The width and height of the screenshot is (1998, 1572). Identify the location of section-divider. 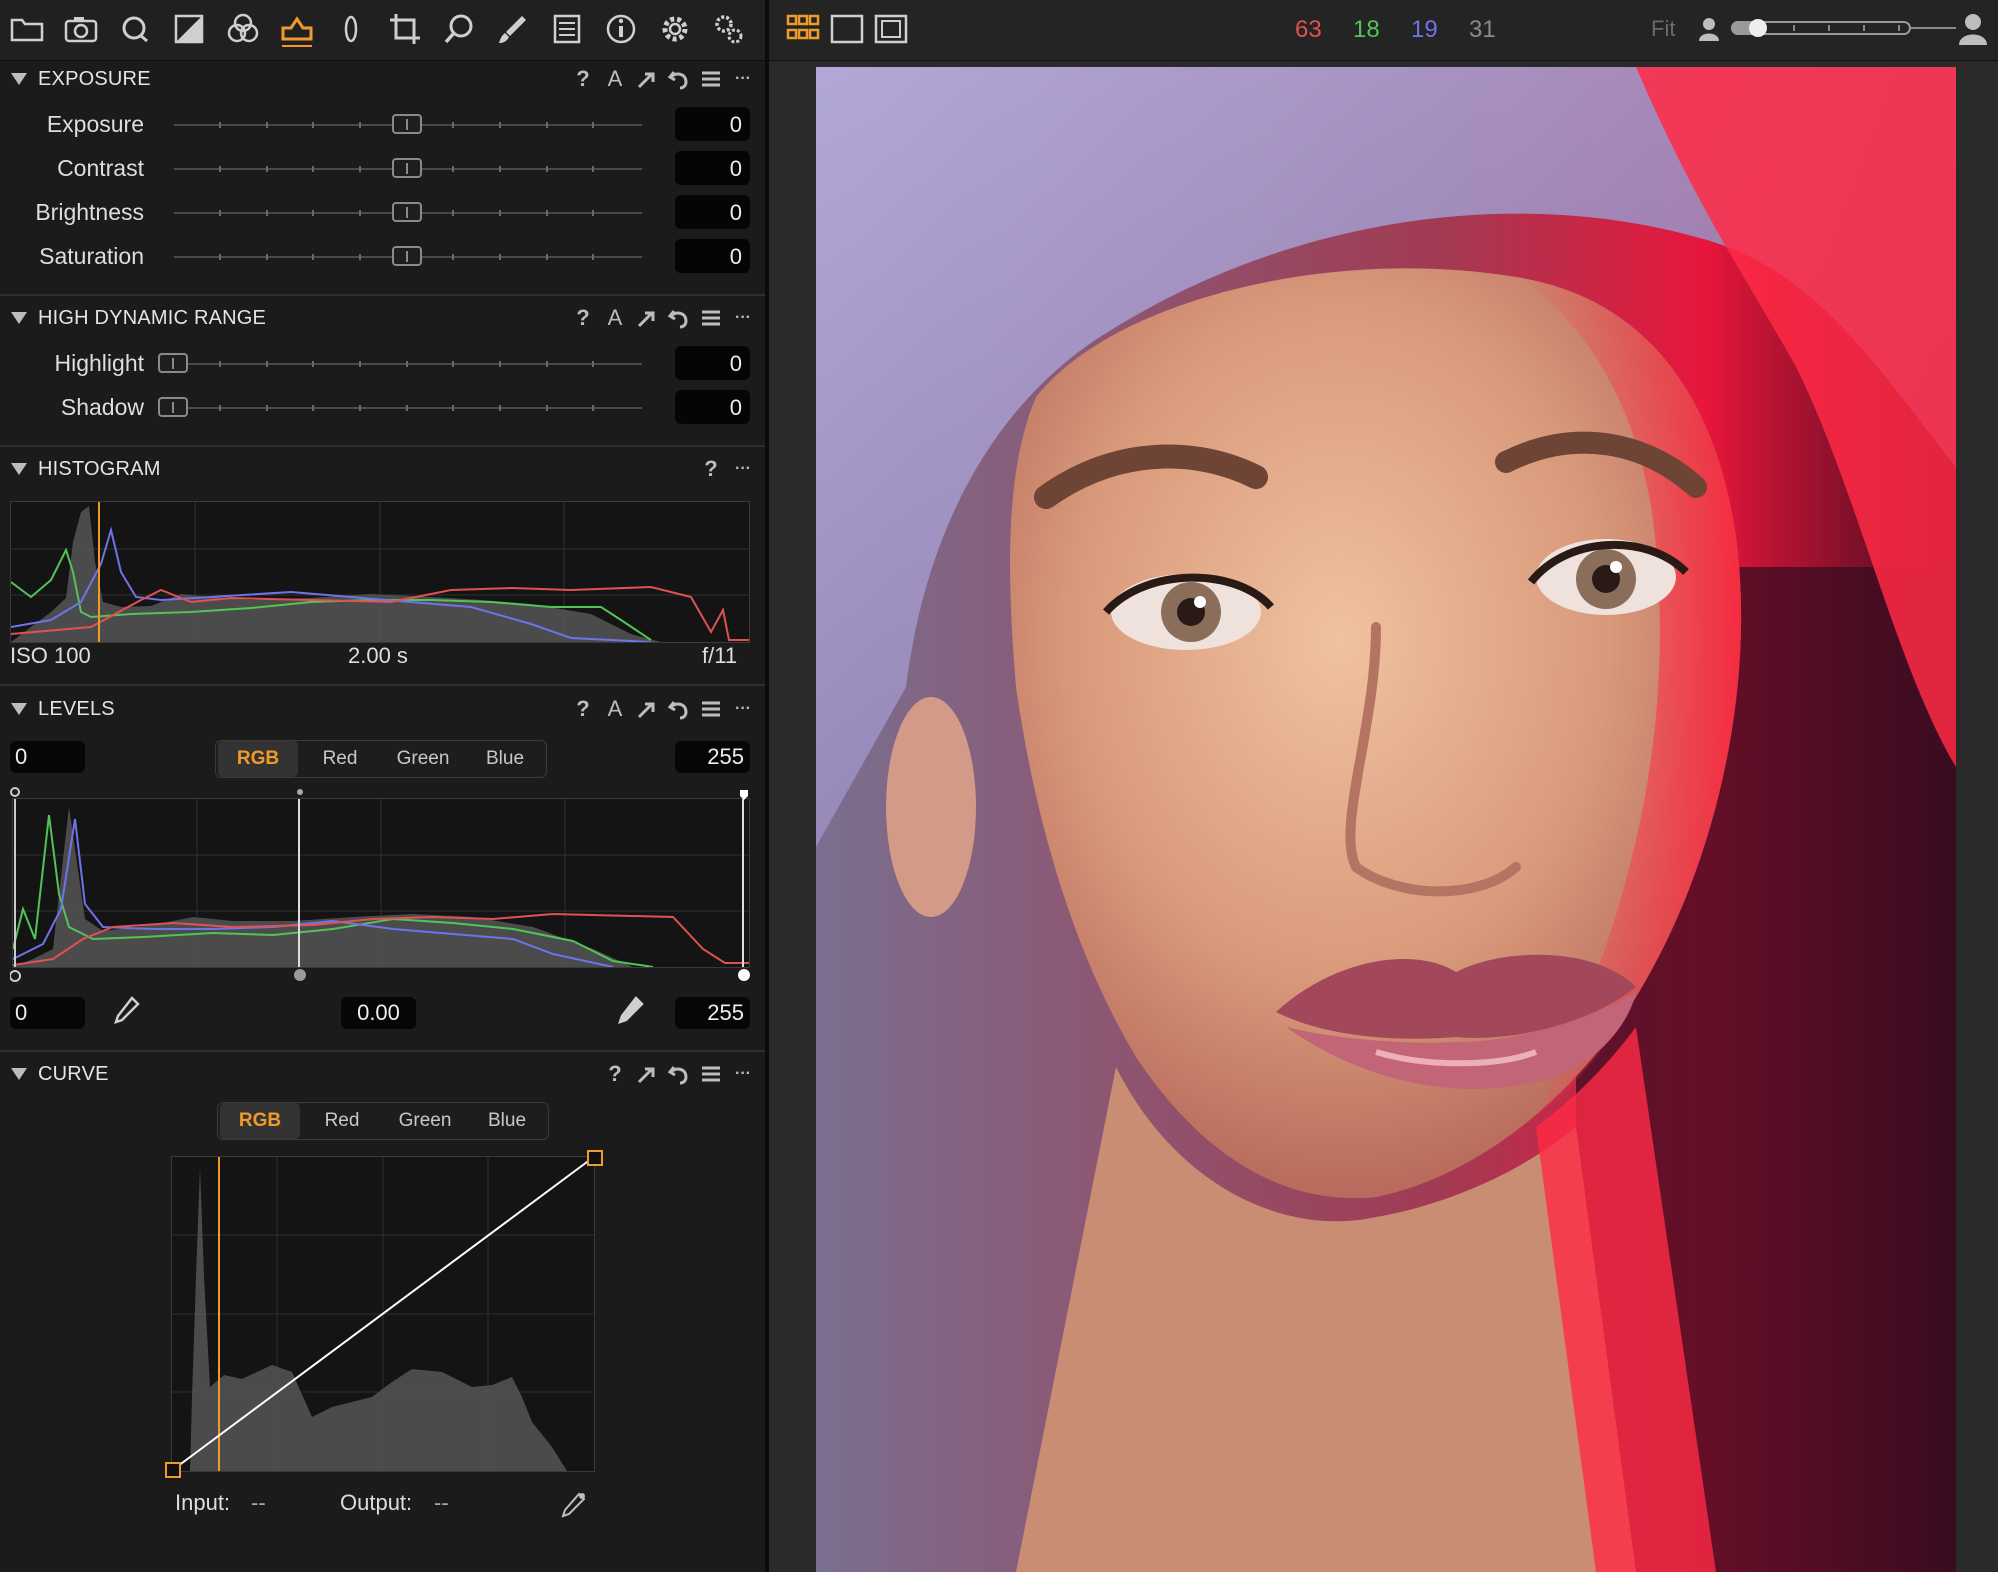
(382, 685).